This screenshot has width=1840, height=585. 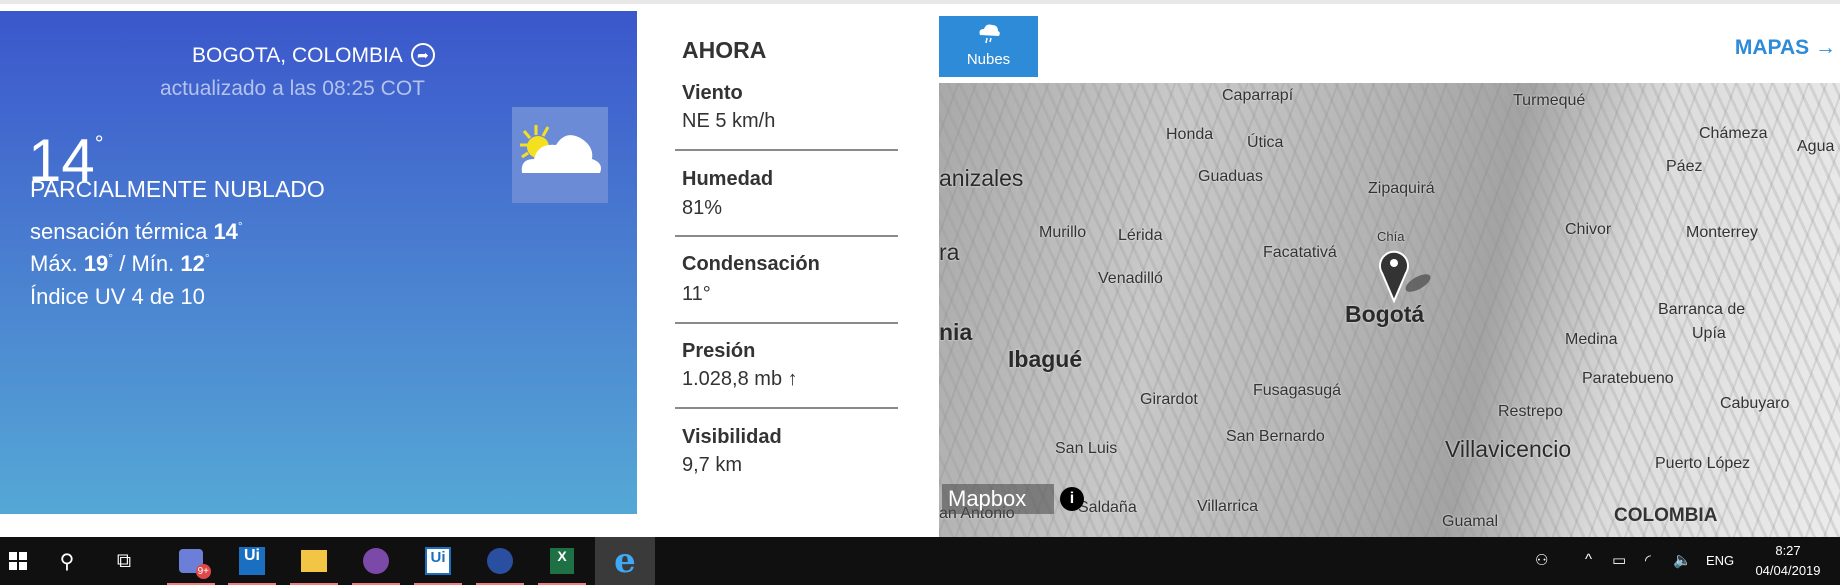 What do you see at coordinates (1720, 560) in the screenshot?
I see `language-indicator: ENG` at bounding box center [1720, 560].